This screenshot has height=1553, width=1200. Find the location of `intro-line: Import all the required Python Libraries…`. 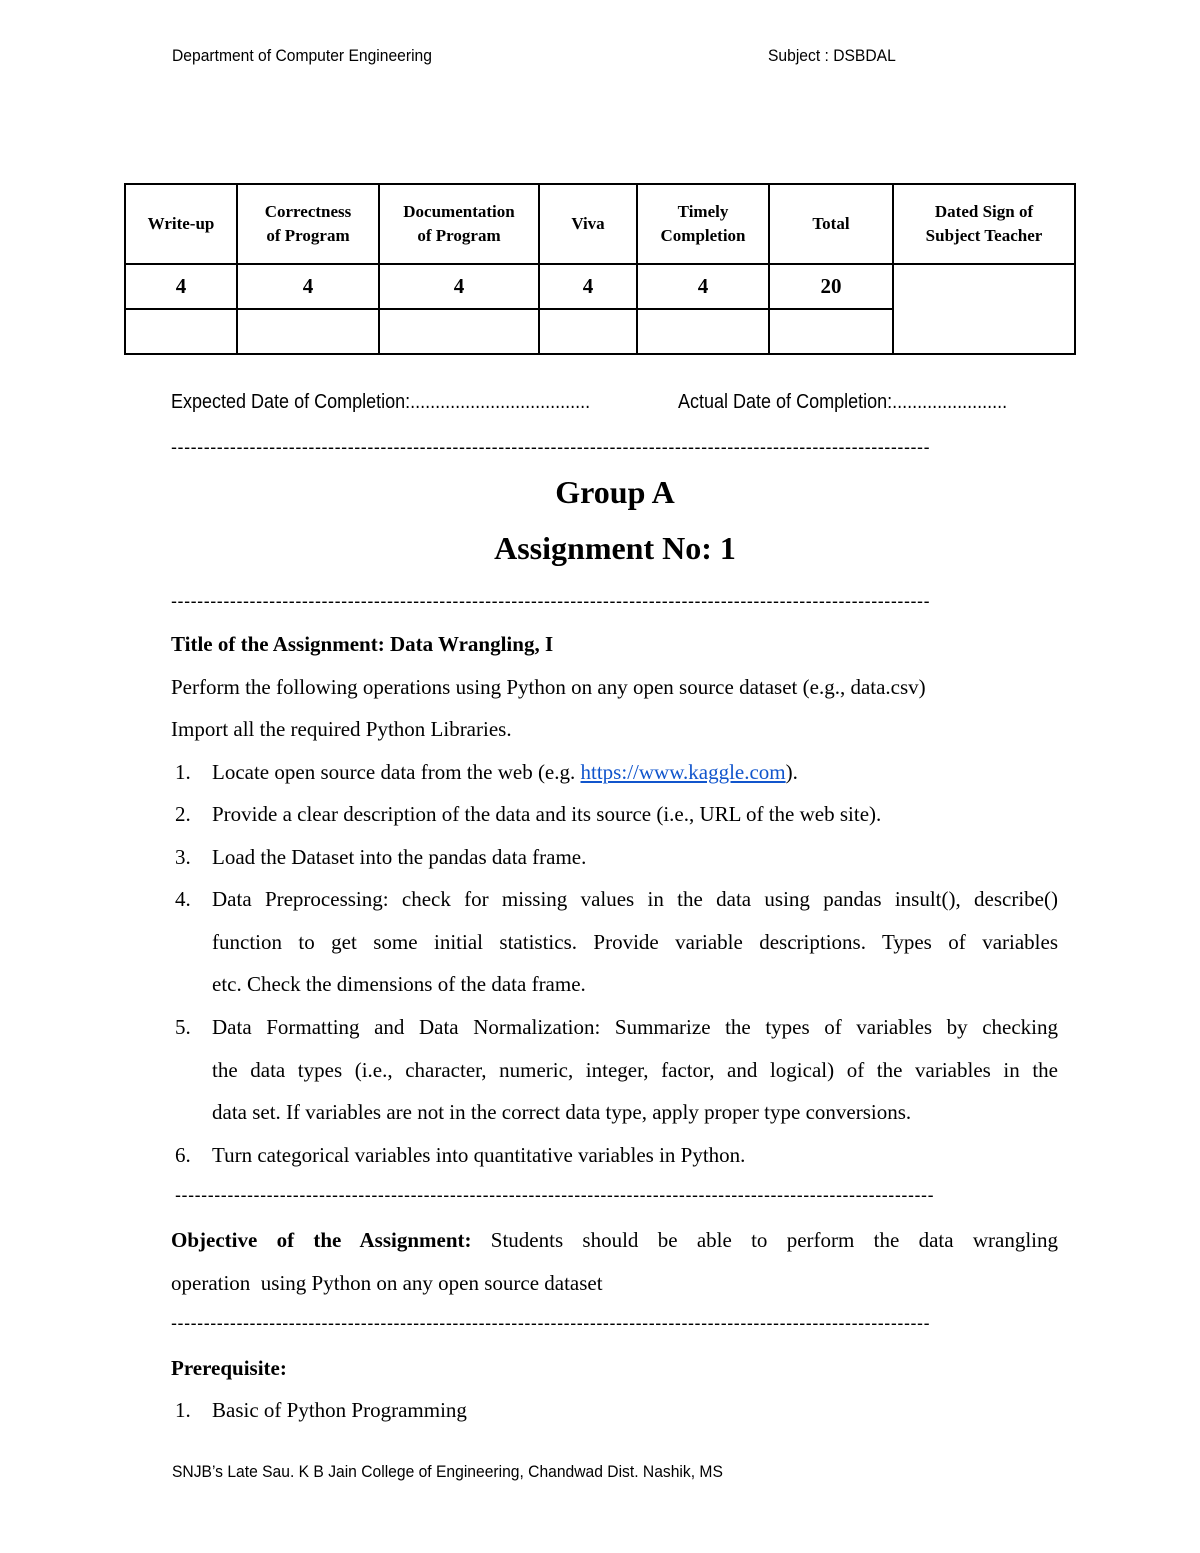

intro-line: Import all the required Python Libraries… is located at coordinates (341, 729).